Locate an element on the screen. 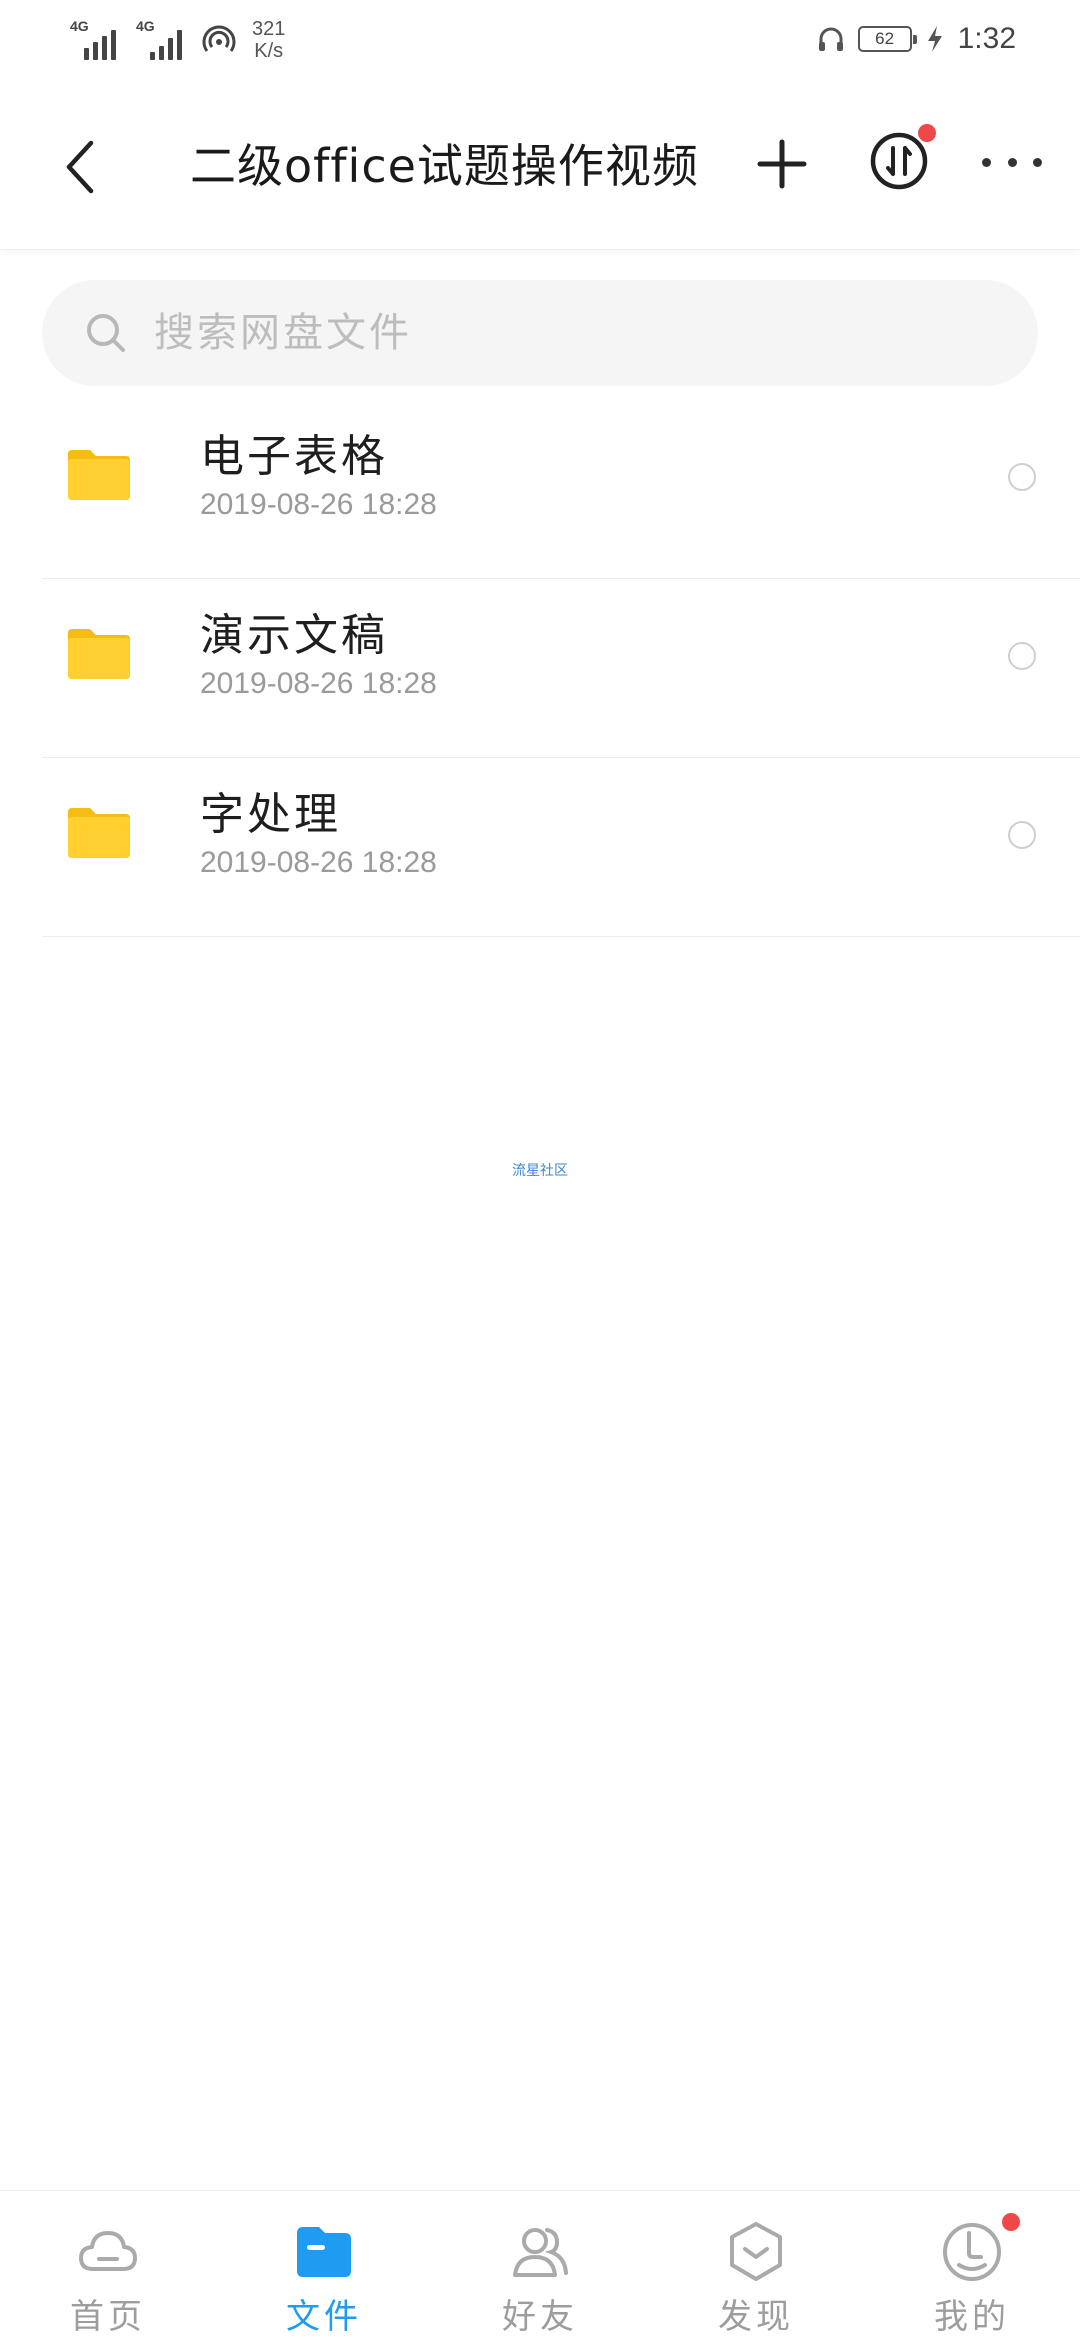 This screenshot has height=2340, width=1080. charging-icon is located at coordinates (934, 39).